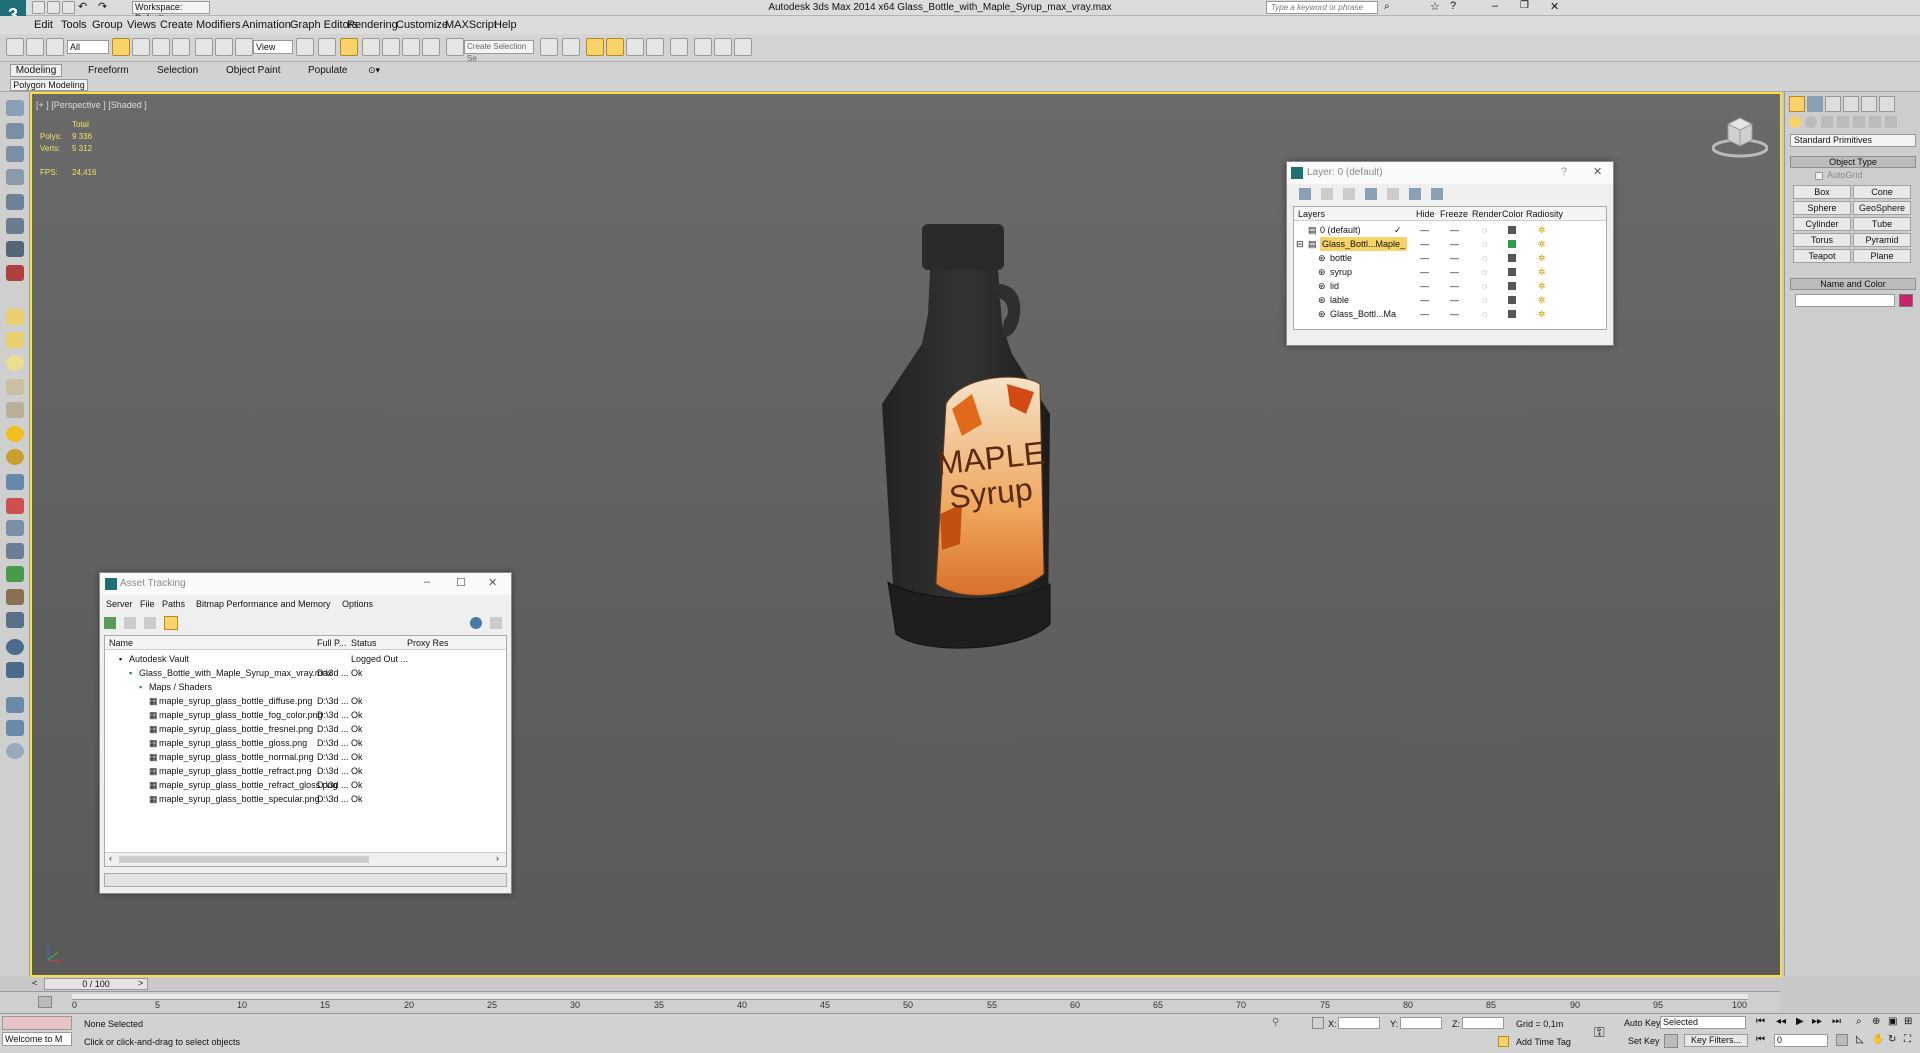  Describe the element at coordinates (119, 604) in the screenshot. I see `asset-menu-server: Server` at that location.